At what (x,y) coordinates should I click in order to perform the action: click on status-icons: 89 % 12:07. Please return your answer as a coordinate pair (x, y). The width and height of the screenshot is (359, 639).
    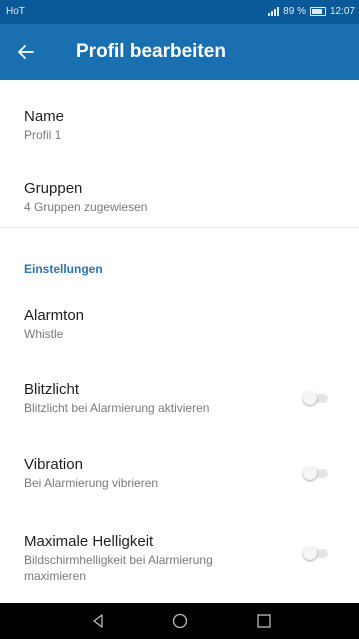
    Looking at the image, I should click on (311, 11).